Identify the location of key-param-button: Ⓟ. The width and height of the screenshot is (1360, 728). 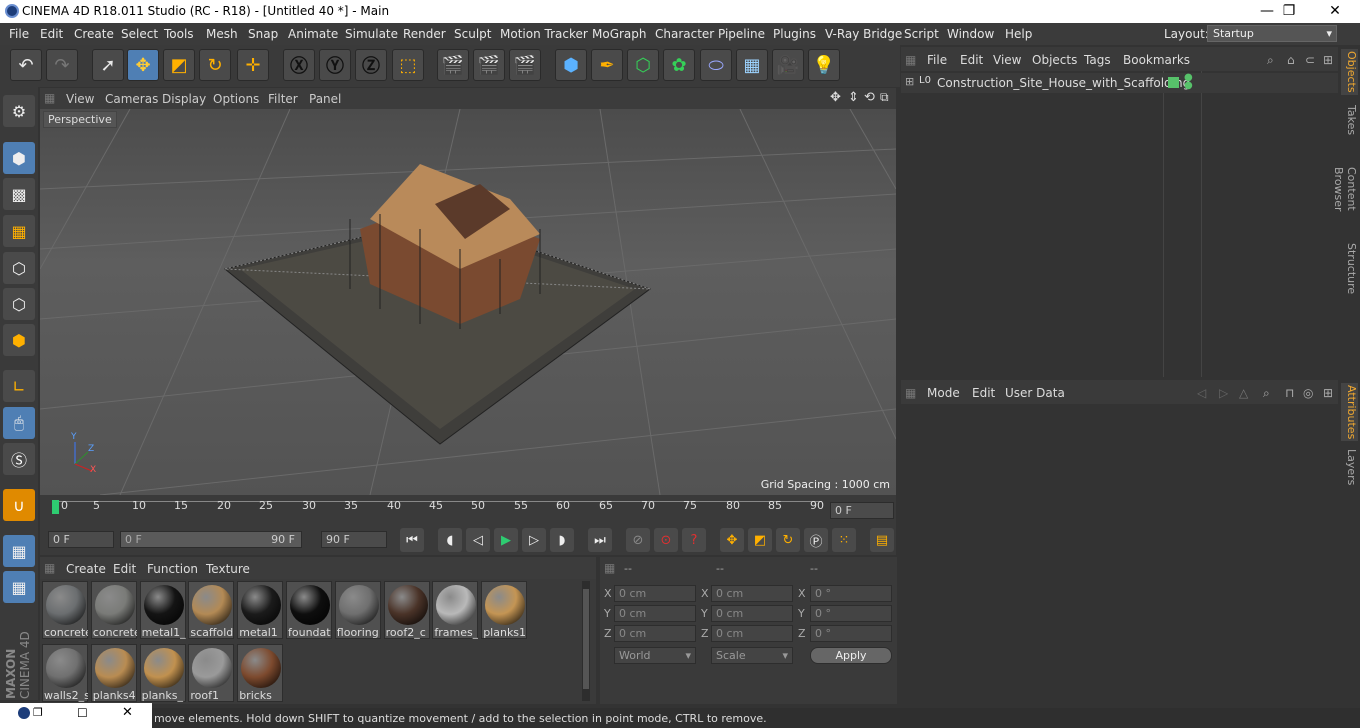
(816, 540).